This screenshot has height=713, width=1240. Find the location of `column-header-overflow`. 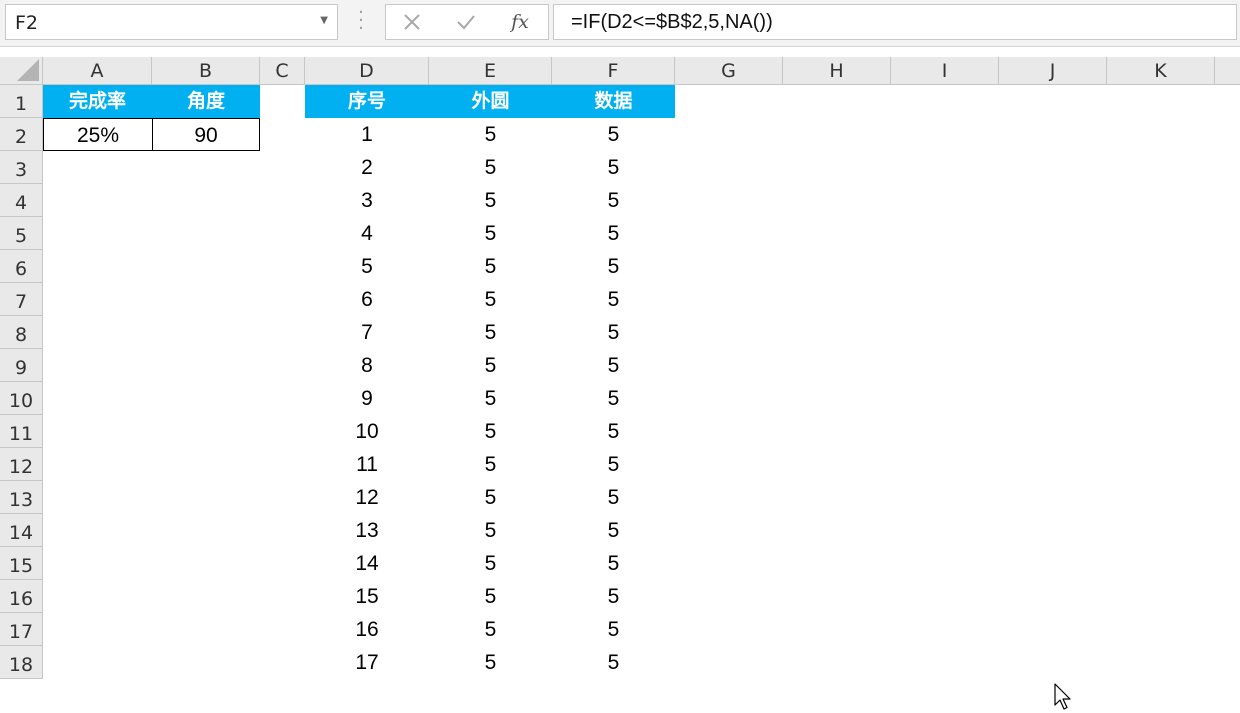

column-header-overflow is located at coordinates (1227, 71).